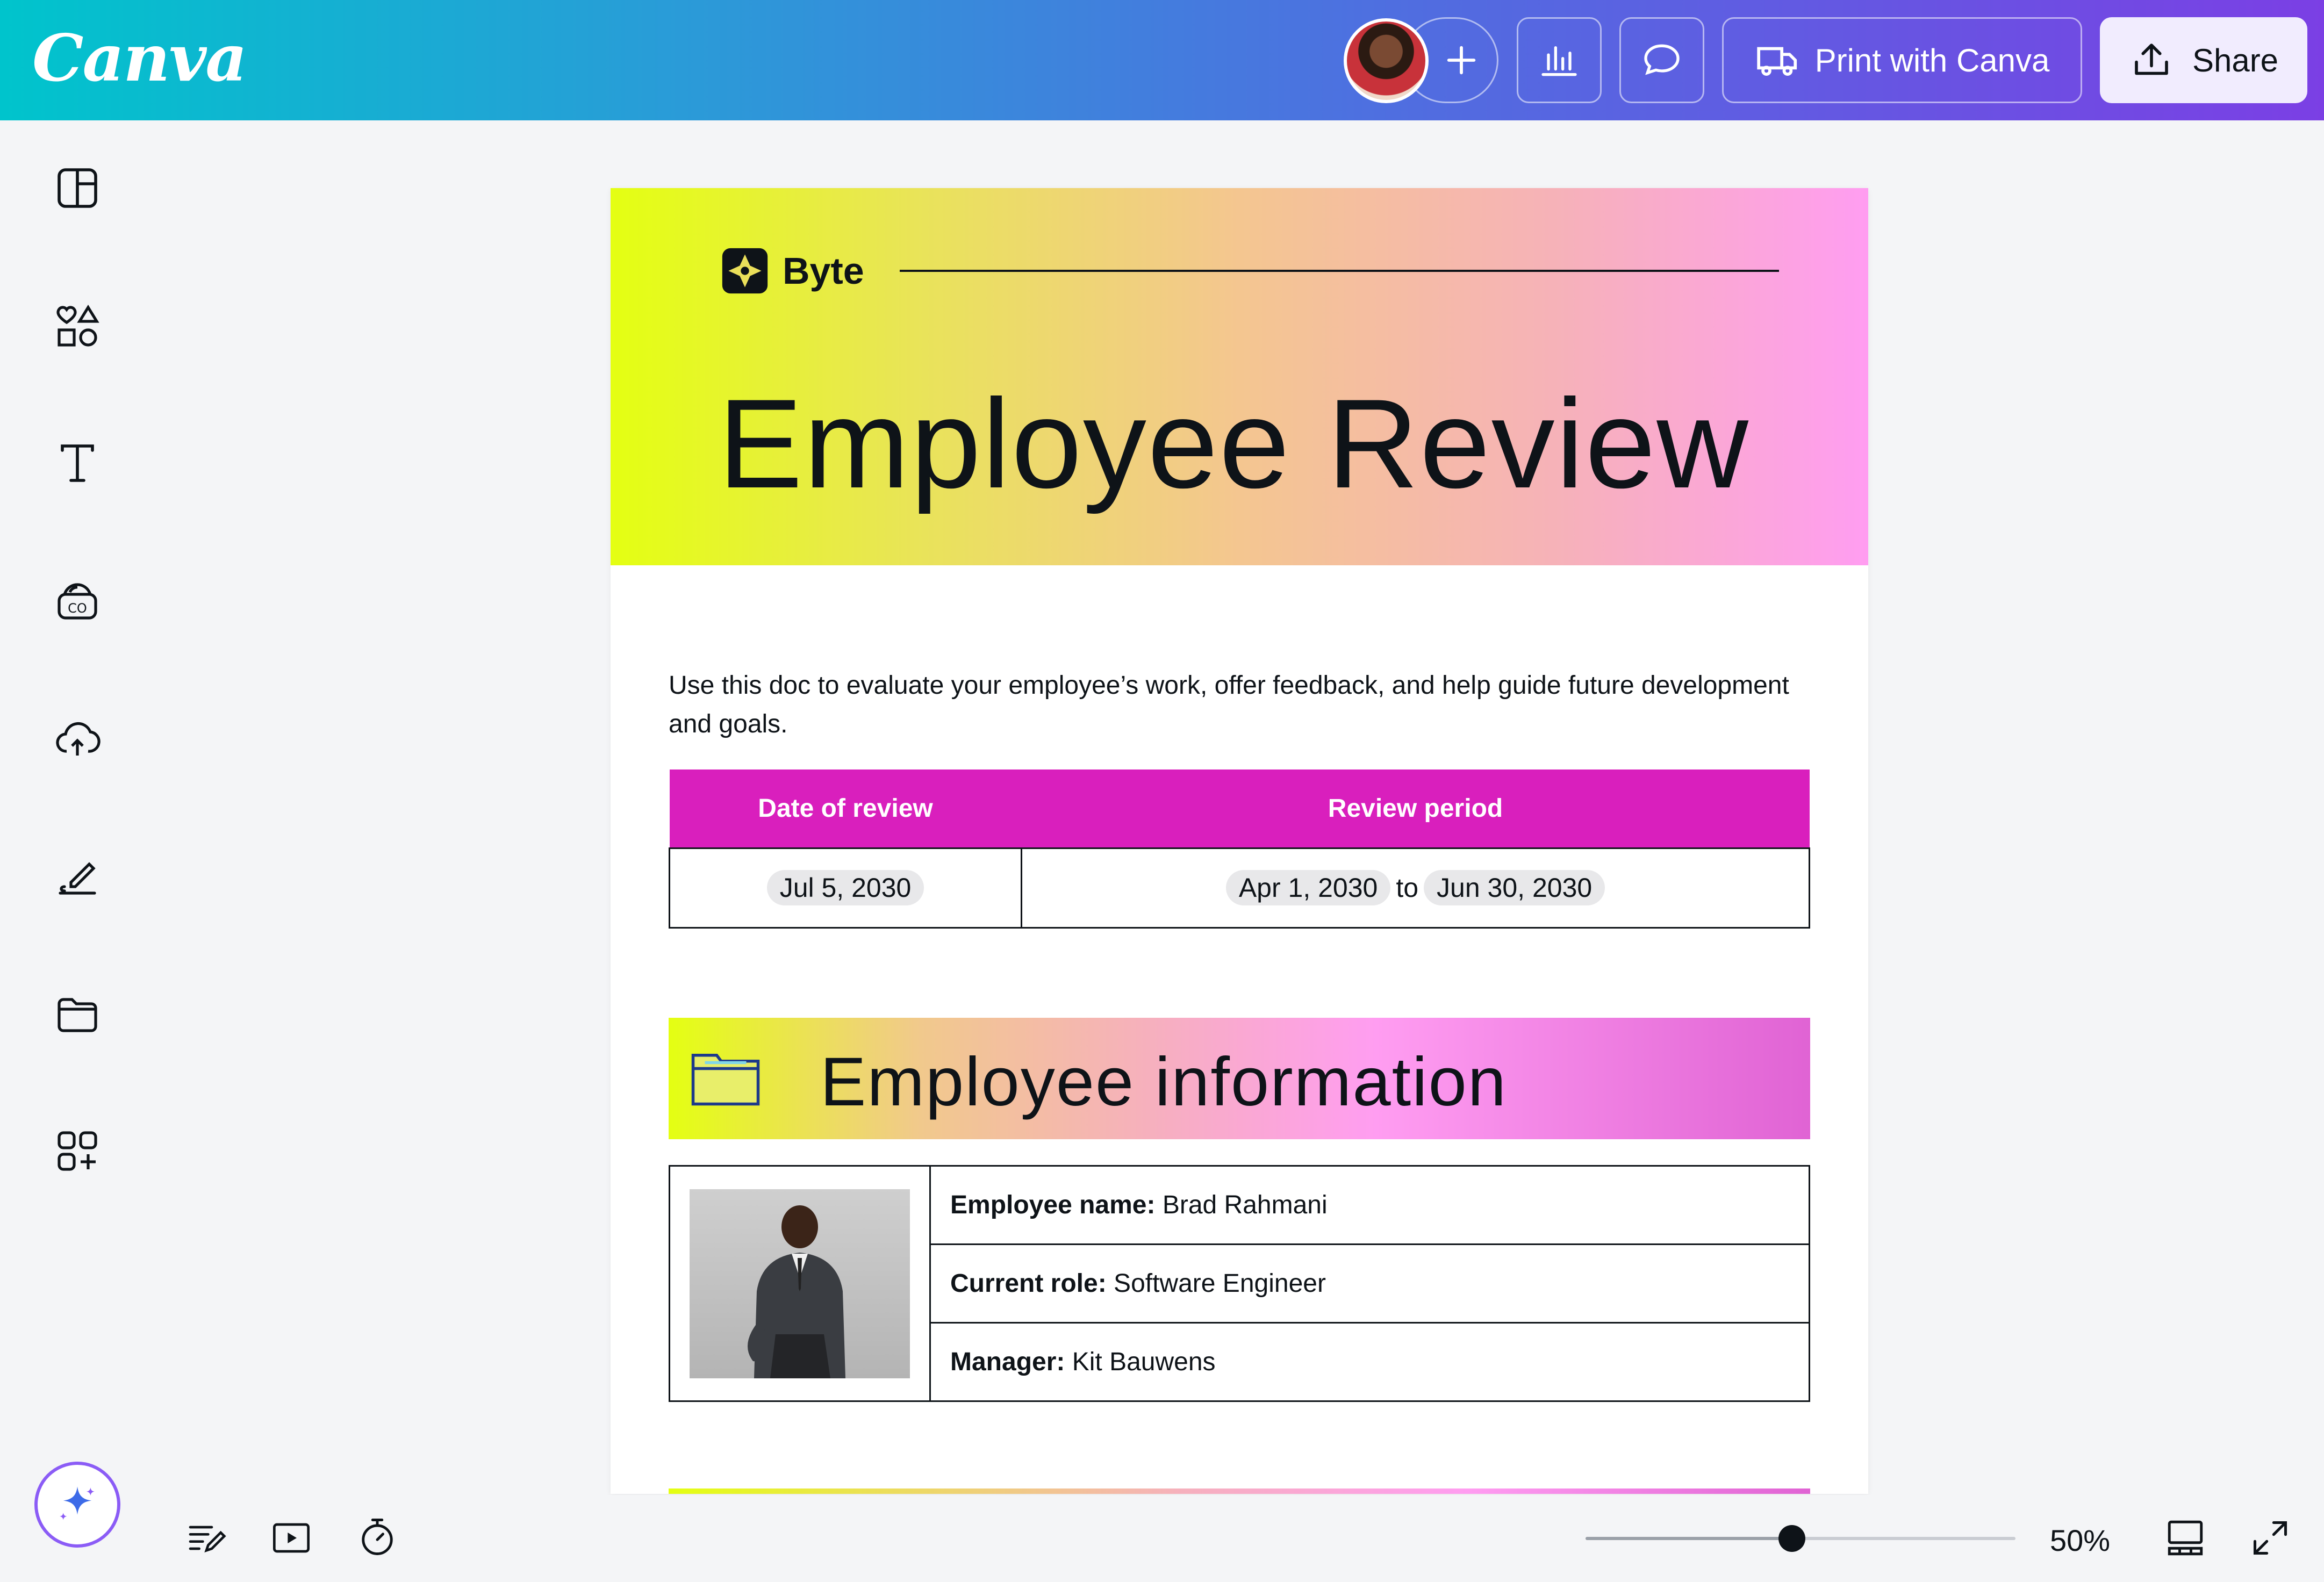 This screenshot has height=1582, width=2324. What do you see at coordinates (1053, 1205) in the screenshot?
I see `employee-name-label: Employee name:` at bounding box center [1053, 1205].